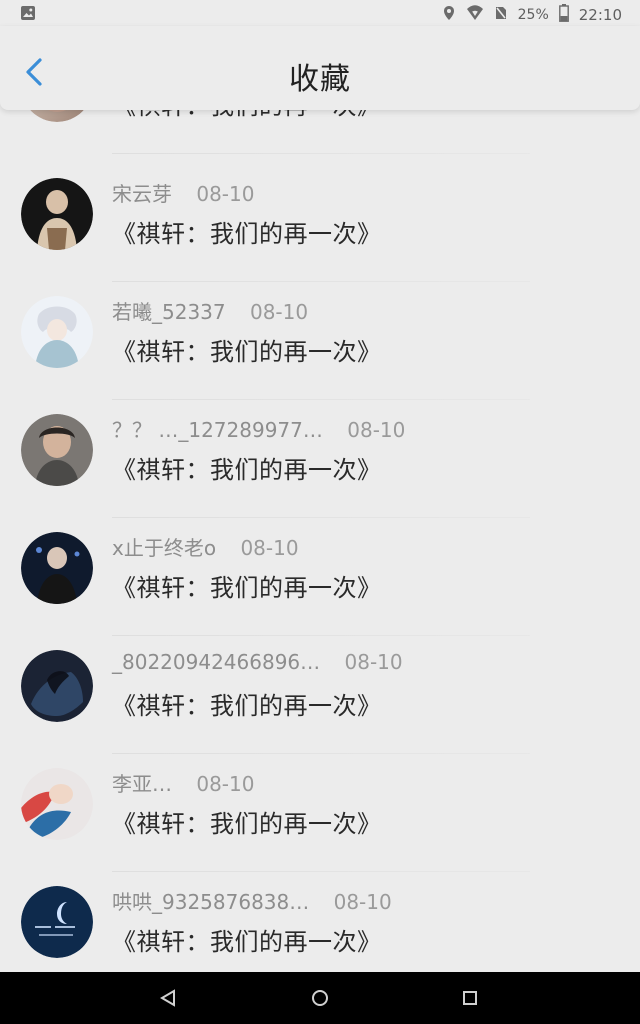 Image resolution: width=640 pixels, height=1024 pixels. I want to click on comment-meta: _80220942466896… 08-10, so click(257, 662).